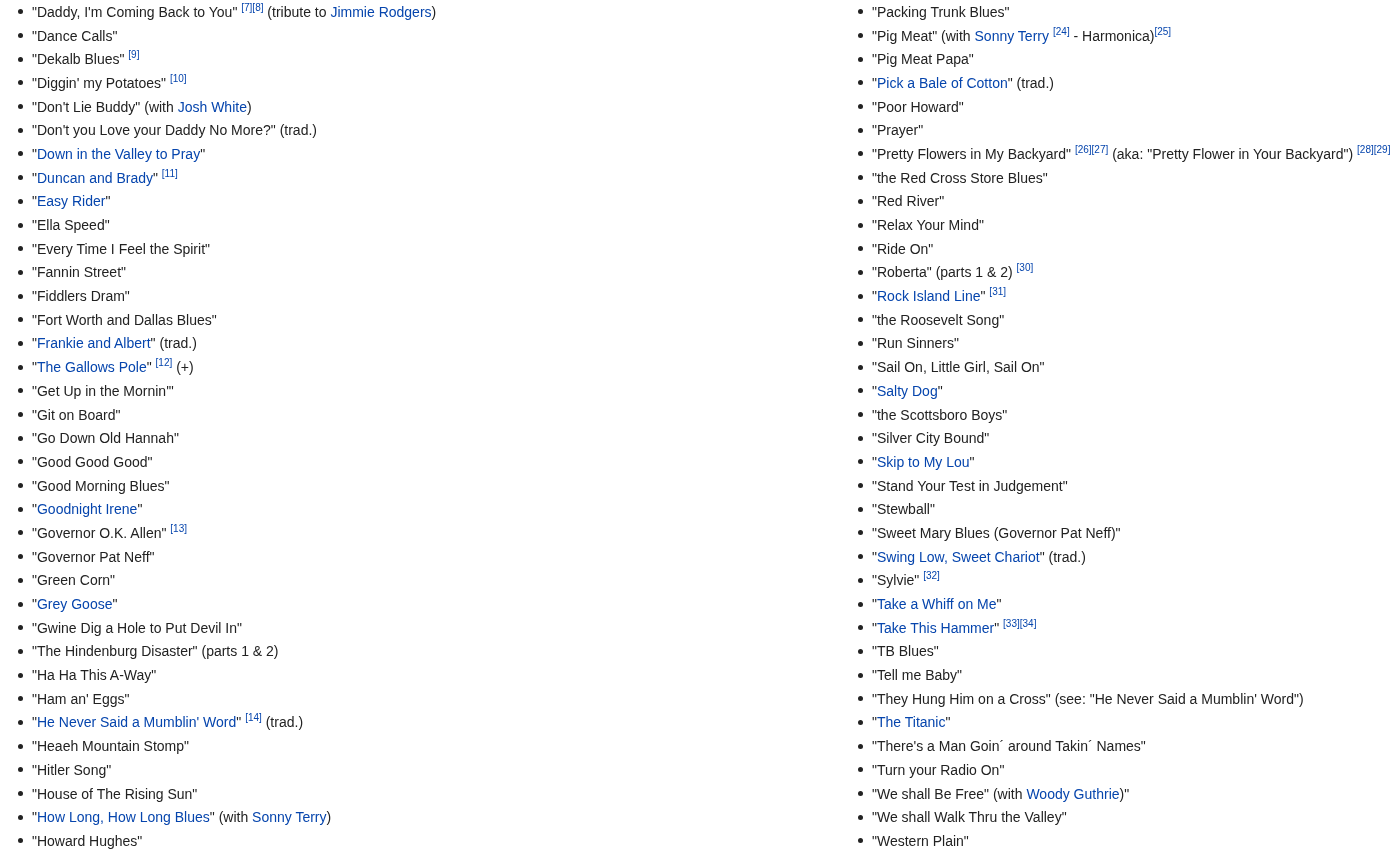 The height and width of the screenshot is (854, 1392). I want to click on citation-link: [25], so click(1163, 31).